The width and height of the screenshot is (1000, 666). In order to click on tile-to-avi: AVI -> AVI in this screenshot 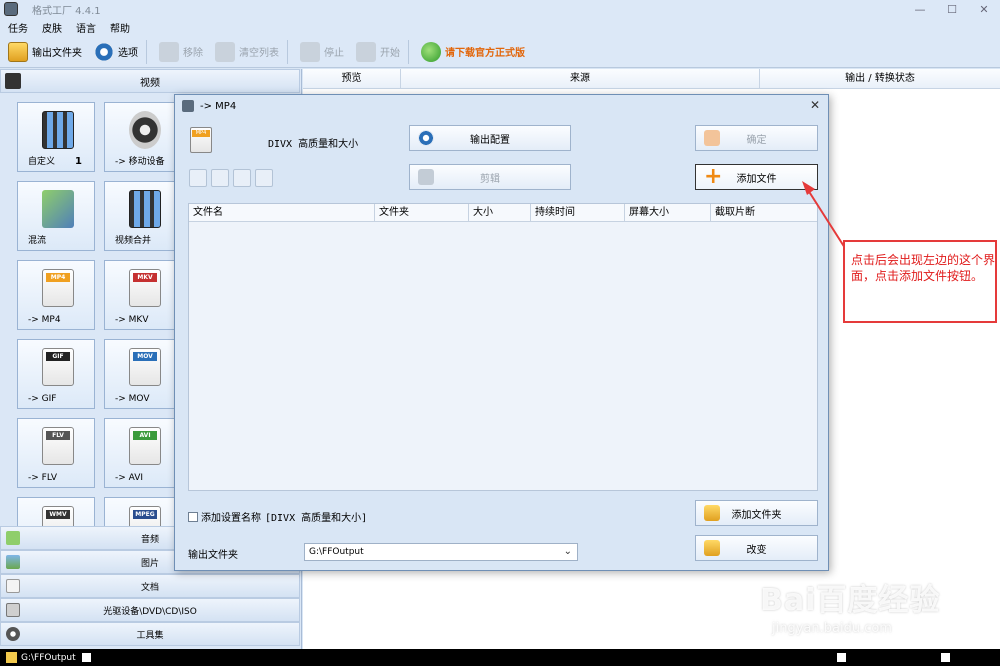, I will do `click(143, 453)`.